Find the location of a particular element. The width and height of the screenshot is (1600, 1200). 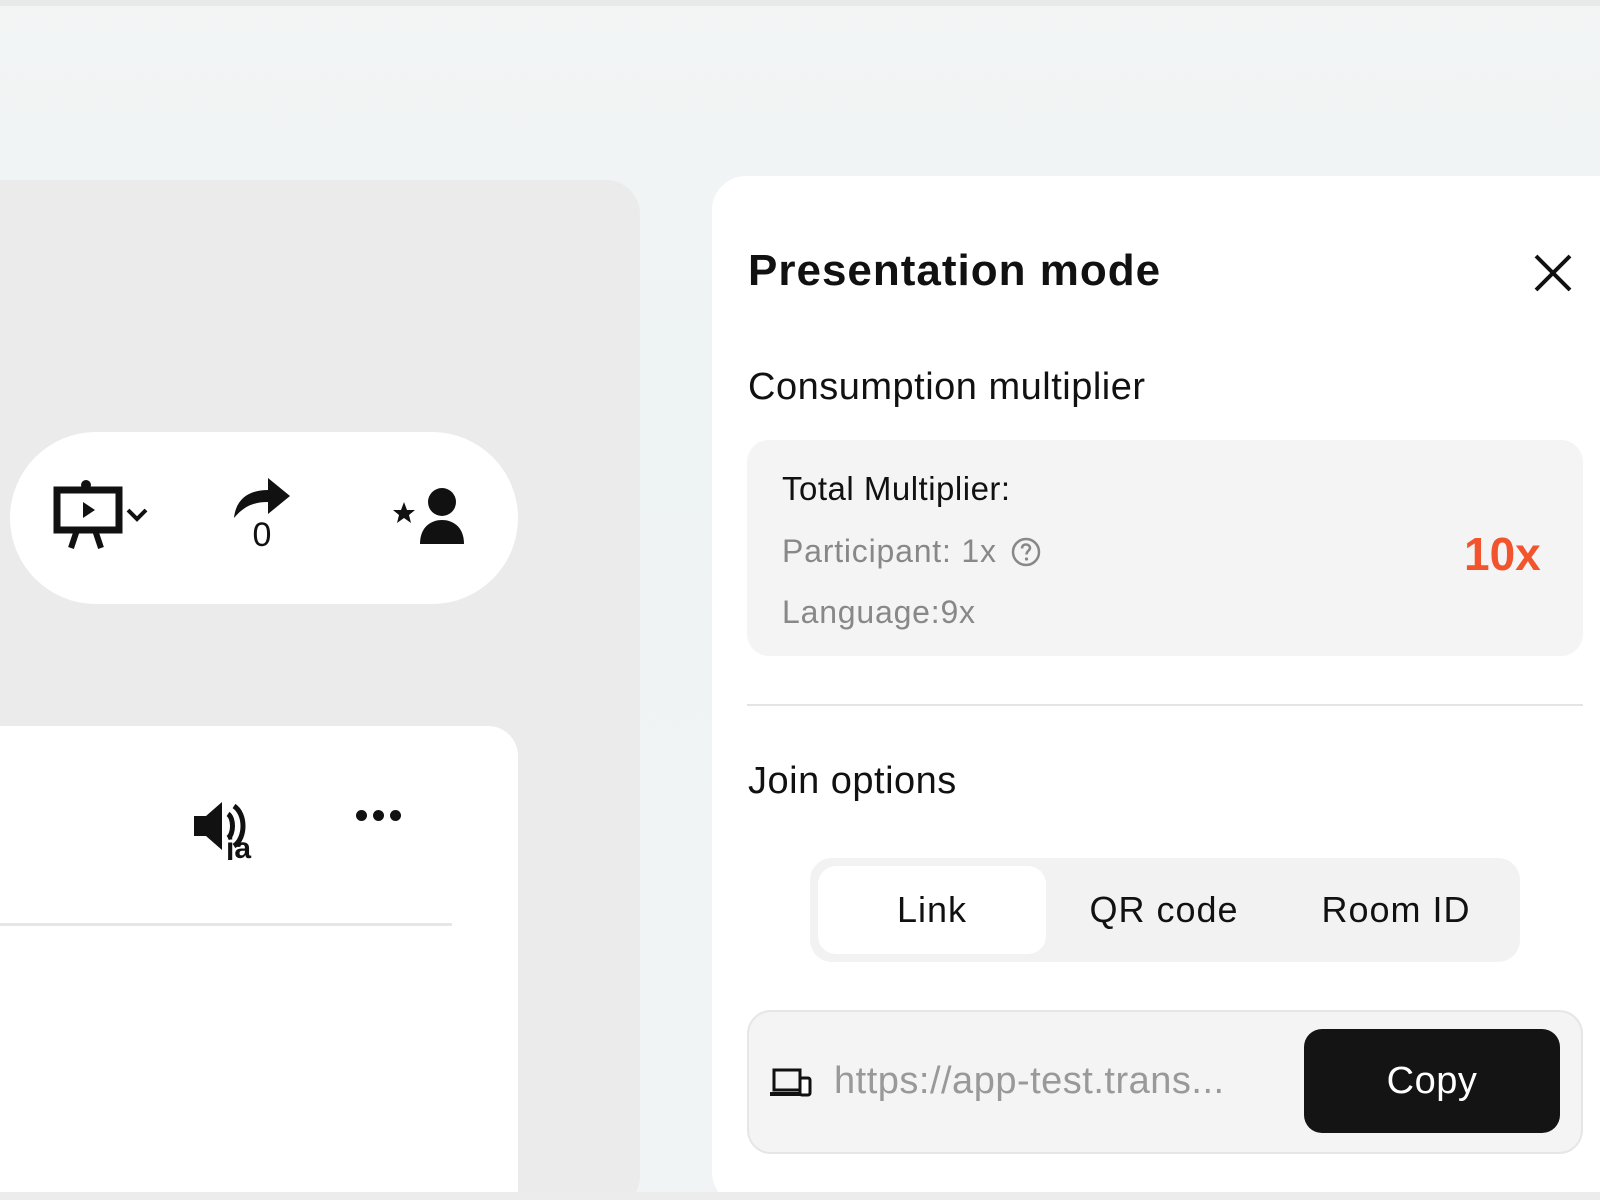

share-arrow-icon is located at coordinates (262, 498).